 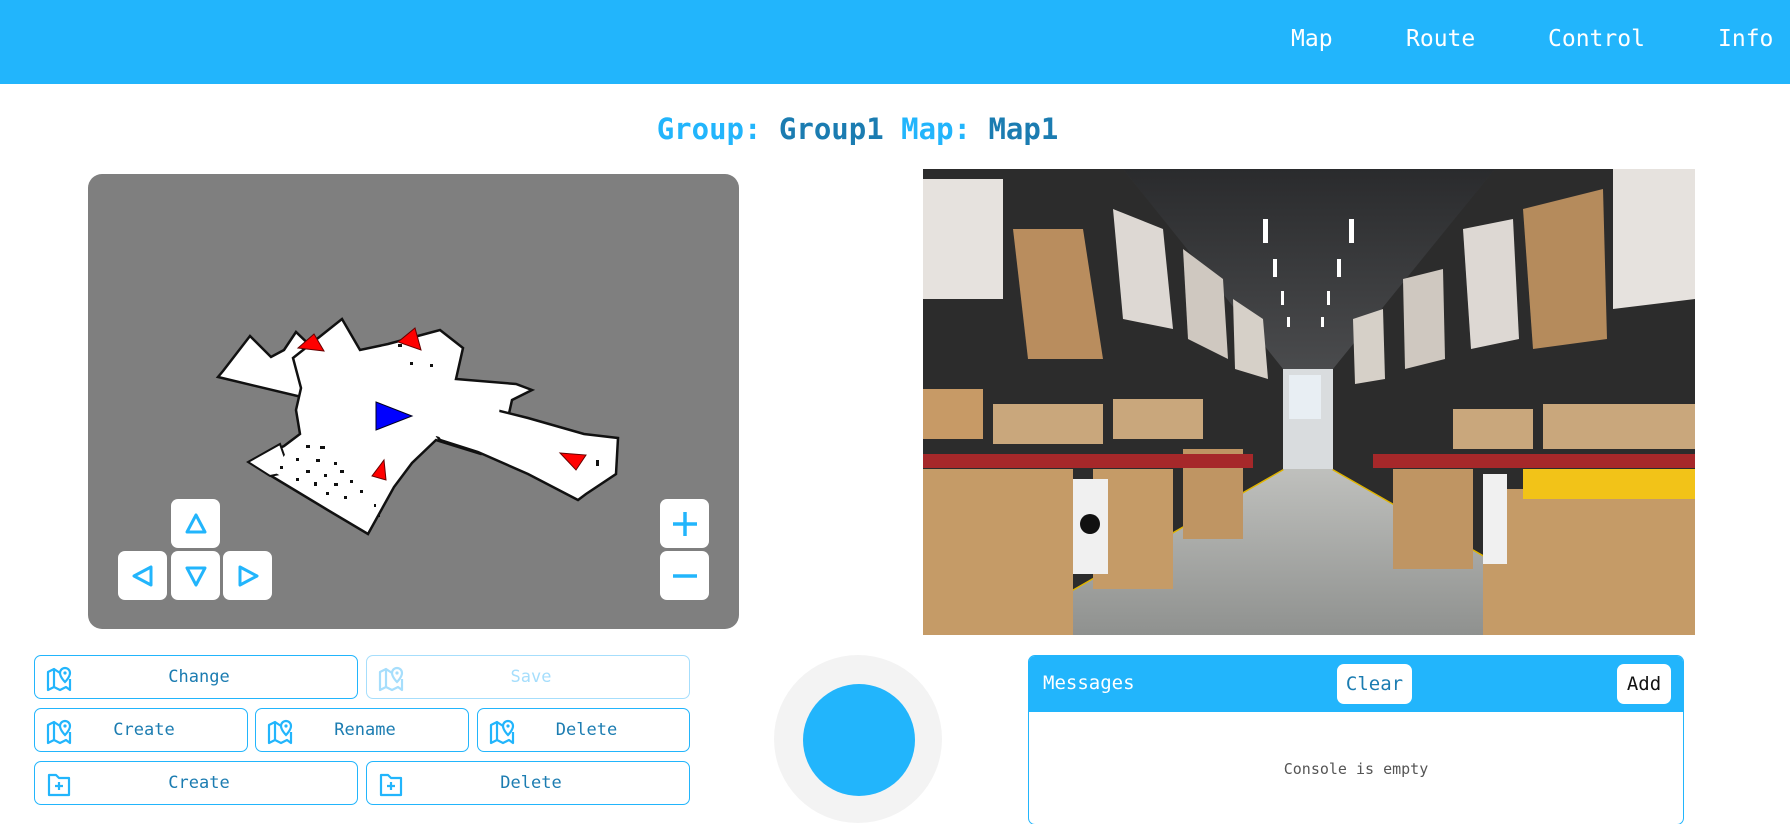 I want to click on save-map-button: Save, so click(x=528, y=677).